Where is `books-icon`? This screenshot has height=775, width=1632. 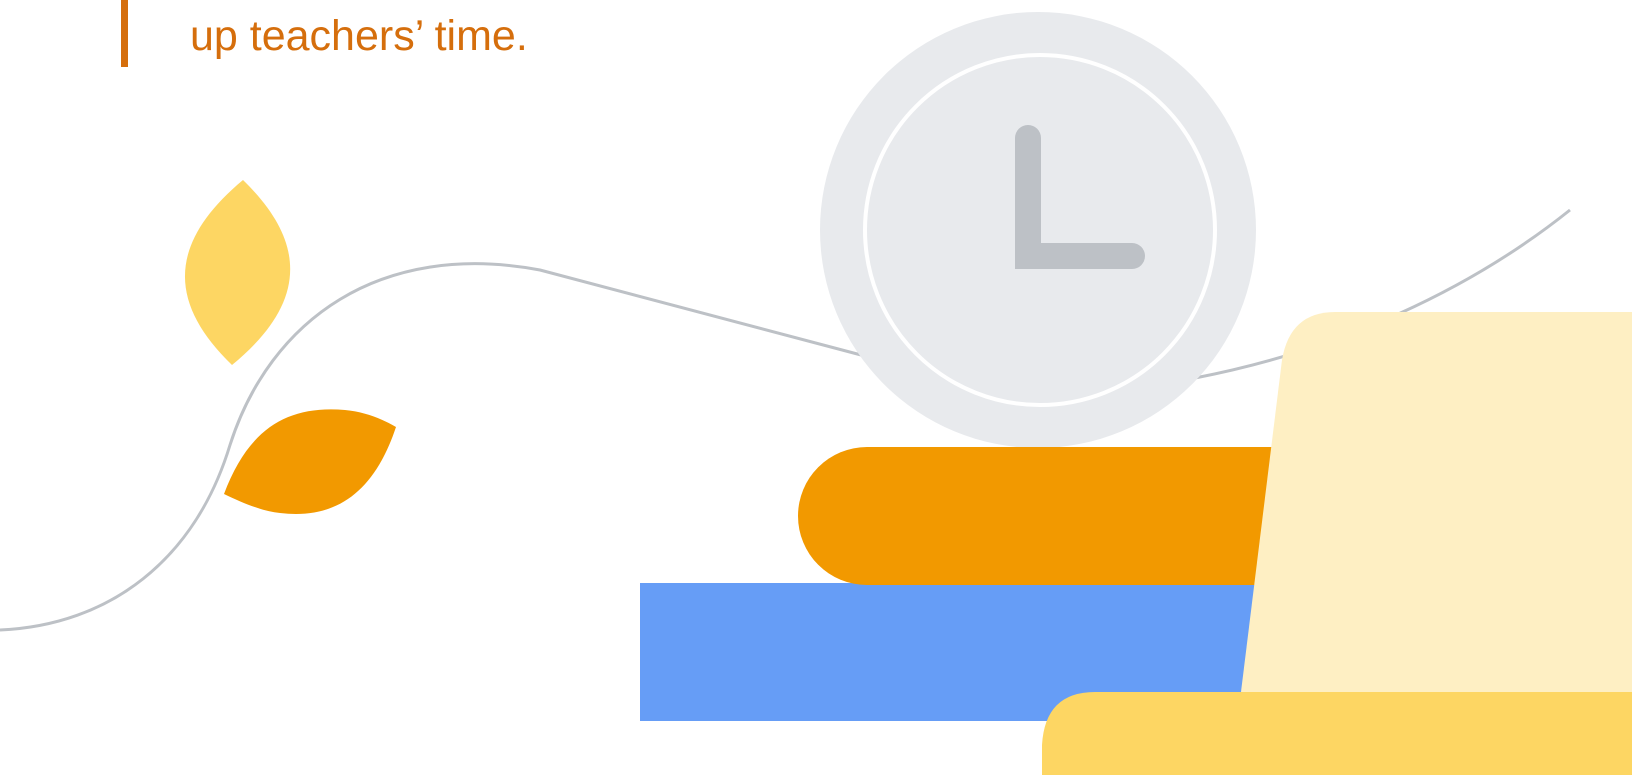
books-icon is located at coordinates (965, 584).